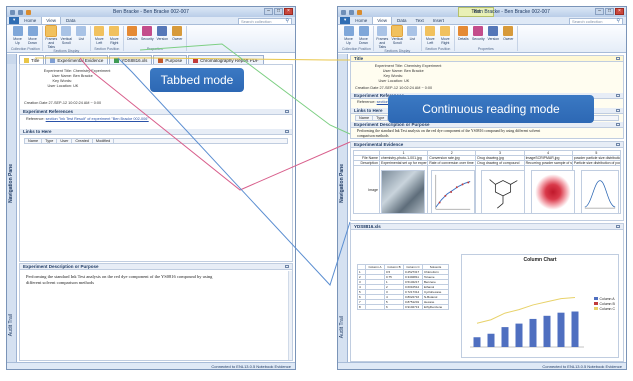  I want to click on xls-col-c: Column C, so click(413, 267).